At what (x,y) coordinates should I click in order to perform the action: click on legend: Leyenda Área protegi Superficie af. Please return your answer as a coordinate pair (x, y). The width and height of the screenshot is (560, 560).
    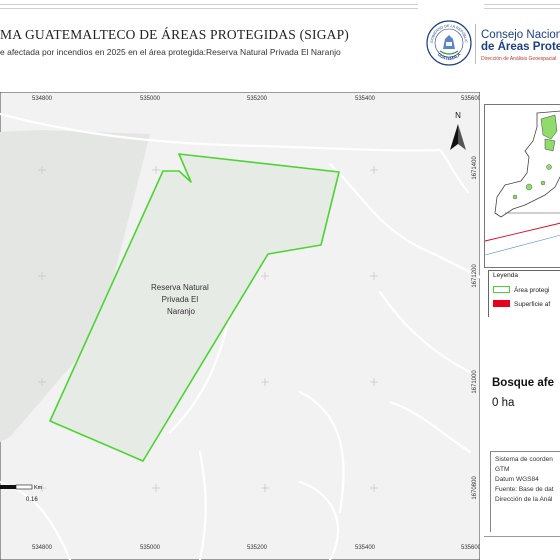
    Looking at the image, I should click on (524, 293).